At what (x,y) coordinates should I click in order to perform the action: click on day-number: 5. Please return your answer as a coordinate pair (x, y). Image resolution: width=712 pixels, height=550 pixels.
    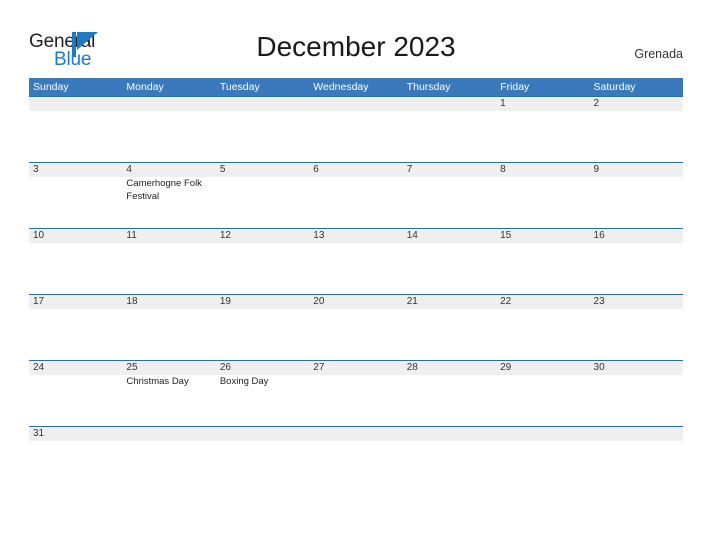
    Looking at the image, I should click on (262, 170).